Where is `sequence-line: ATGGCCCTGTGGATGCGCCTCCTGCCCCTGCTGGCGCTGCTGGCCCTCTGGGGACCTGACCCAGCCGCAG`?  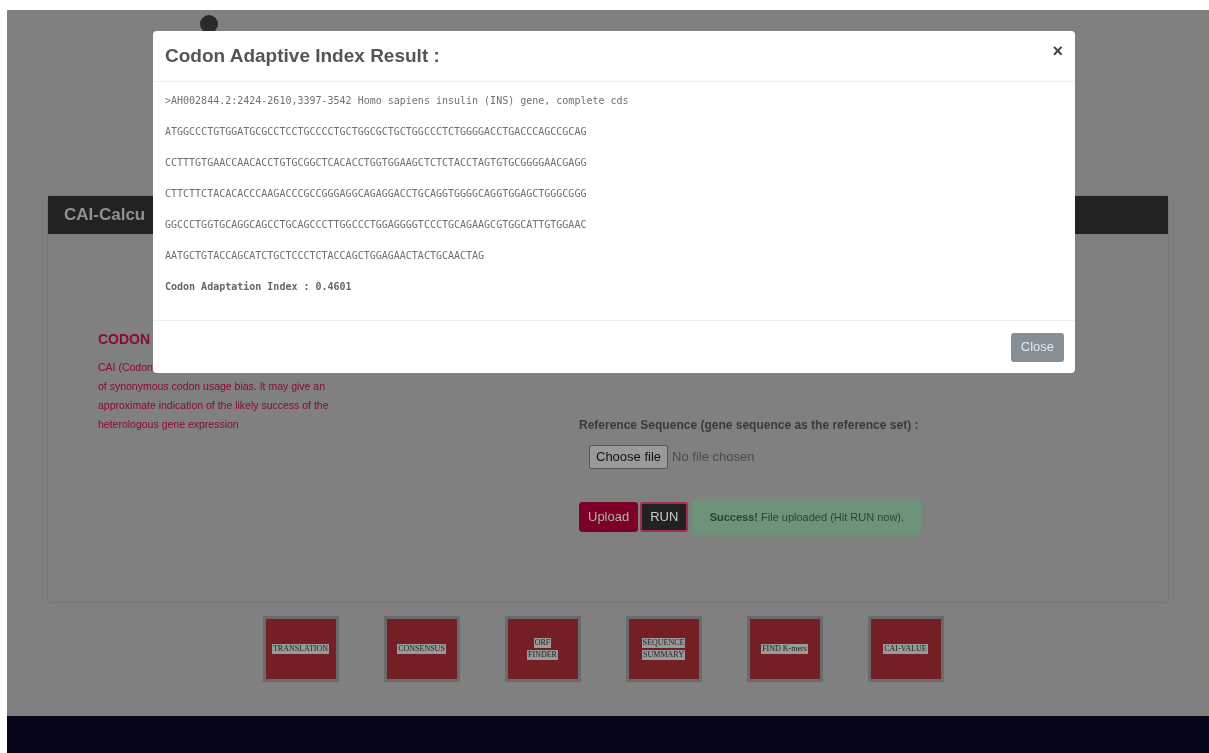 sequence-line: ATGGCCCTGTGGATGCGCCTCCTGCCCCTGCTGGCGCTGCTGGCCCTCTGGGGACCTGACCCAGCCGCAG is located at coordinates (376, 132).